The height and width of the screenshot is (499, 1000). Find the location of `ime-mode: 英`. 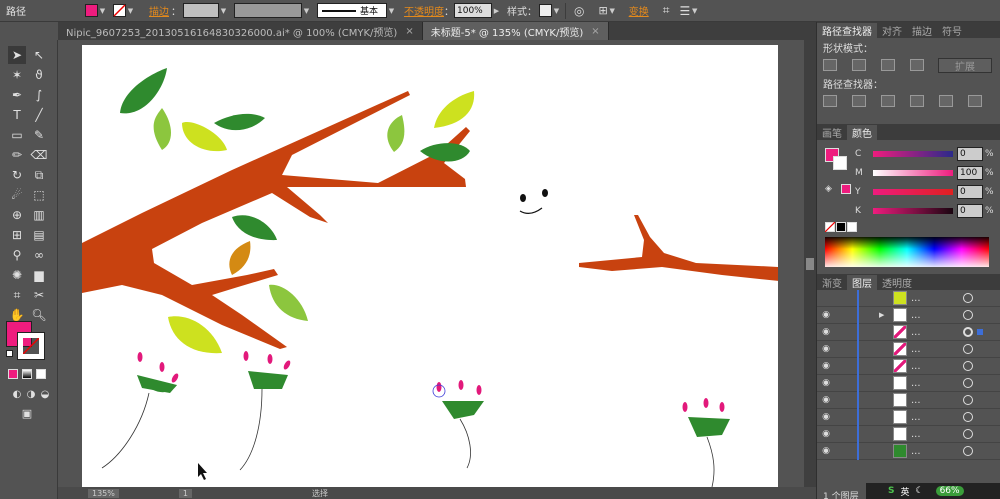

ime-mode: 英 is located at coordinates (904, 491).